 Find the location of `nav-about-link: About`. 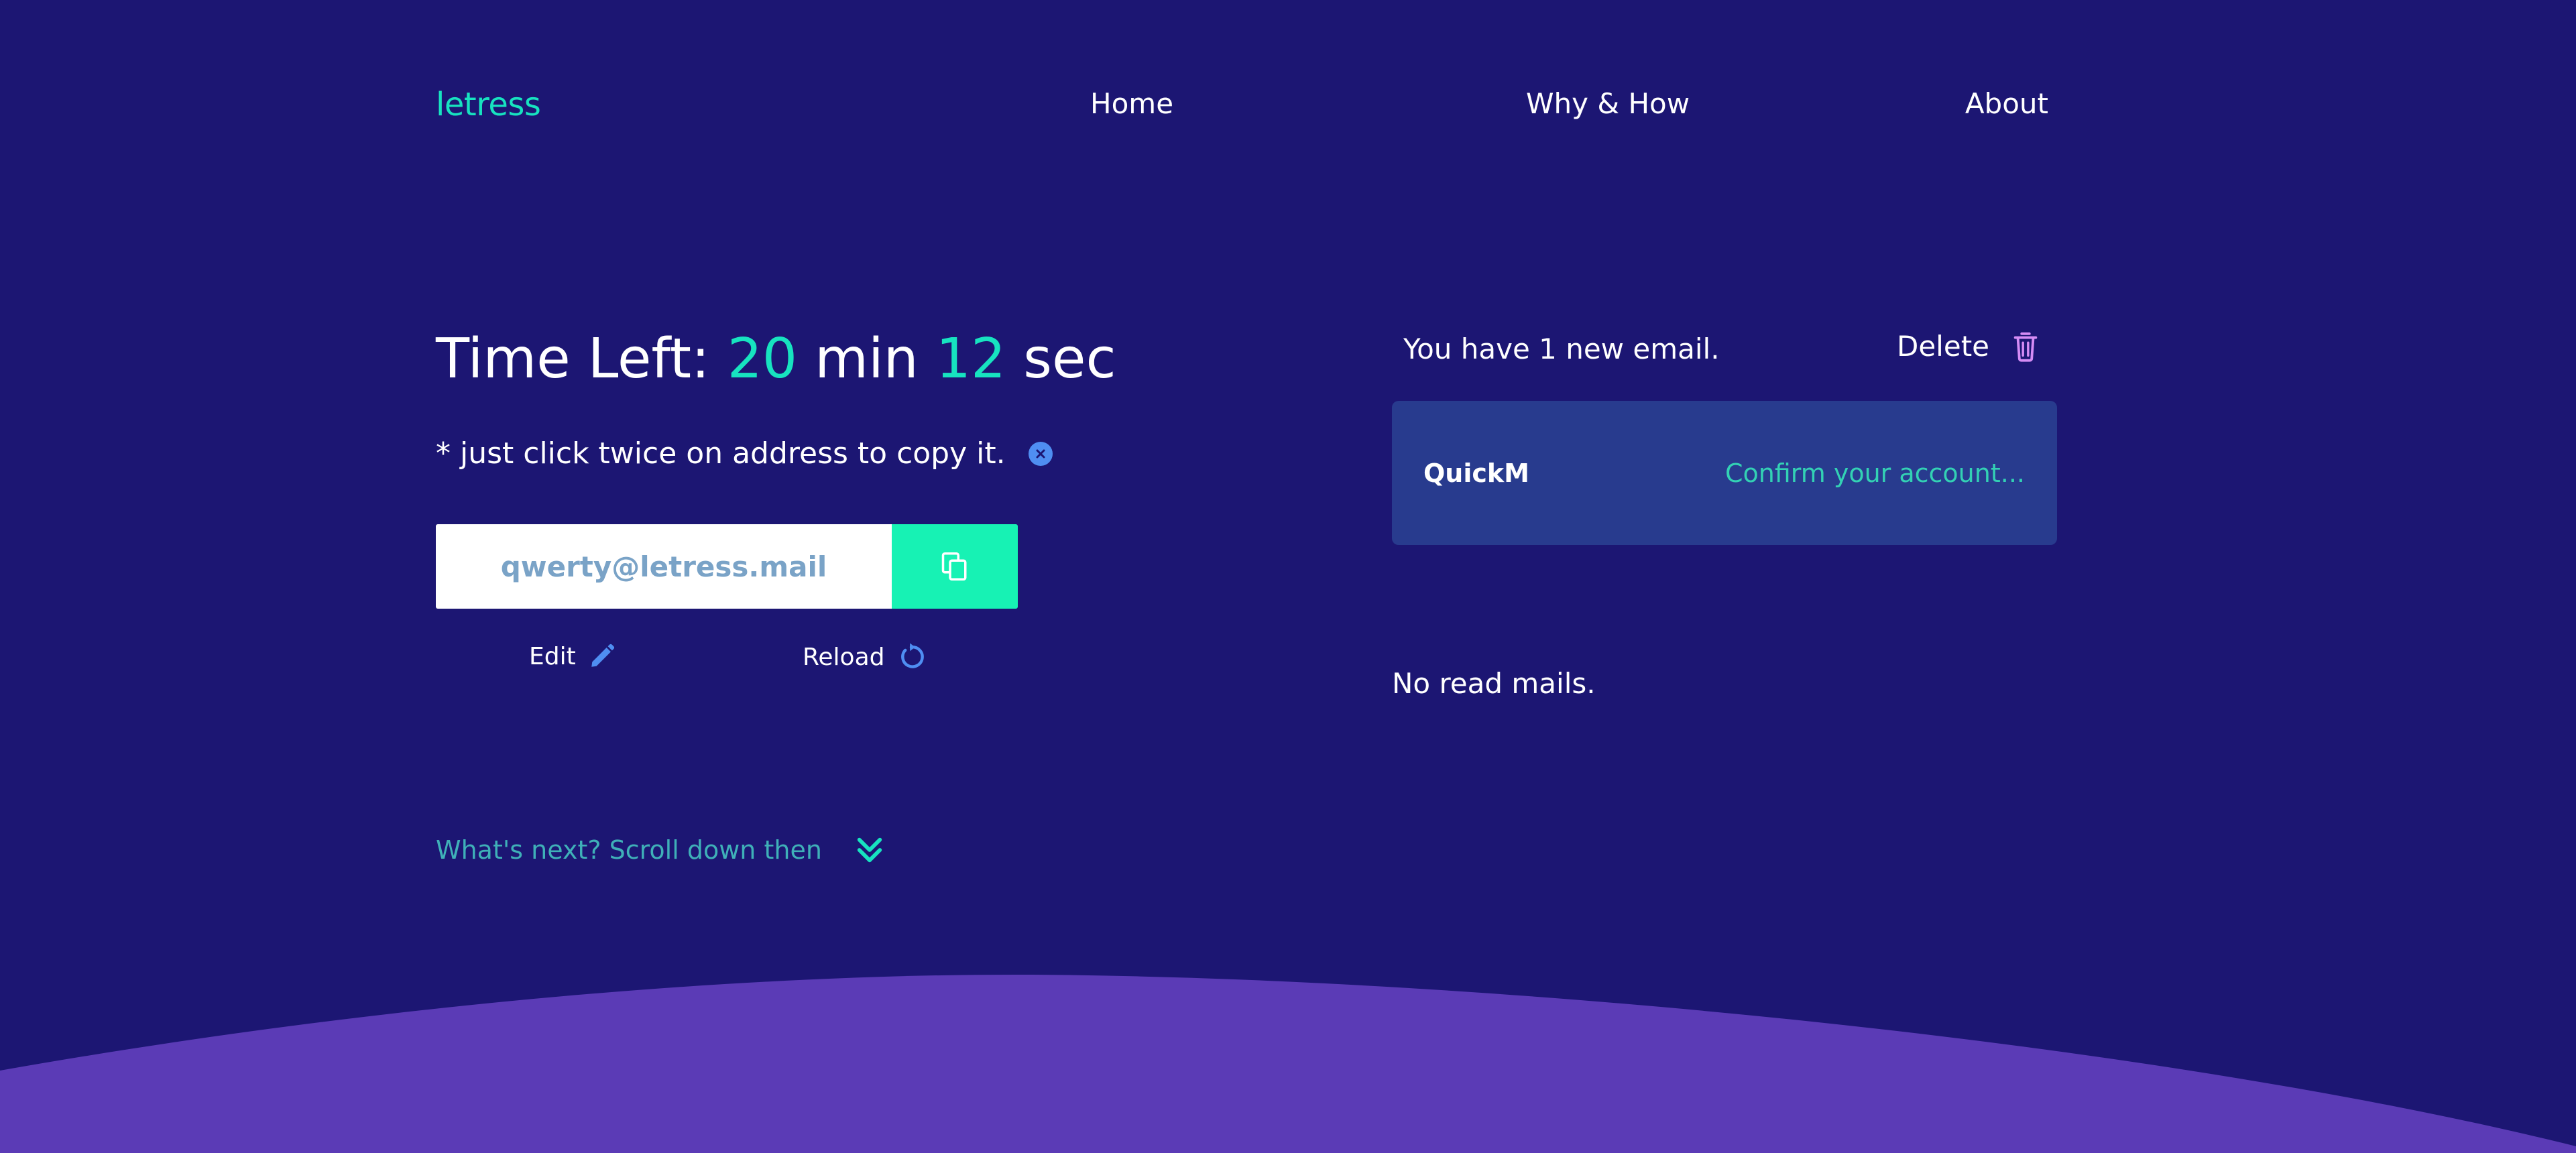

nav-about-link: About is located at coordinates (2006, 103).